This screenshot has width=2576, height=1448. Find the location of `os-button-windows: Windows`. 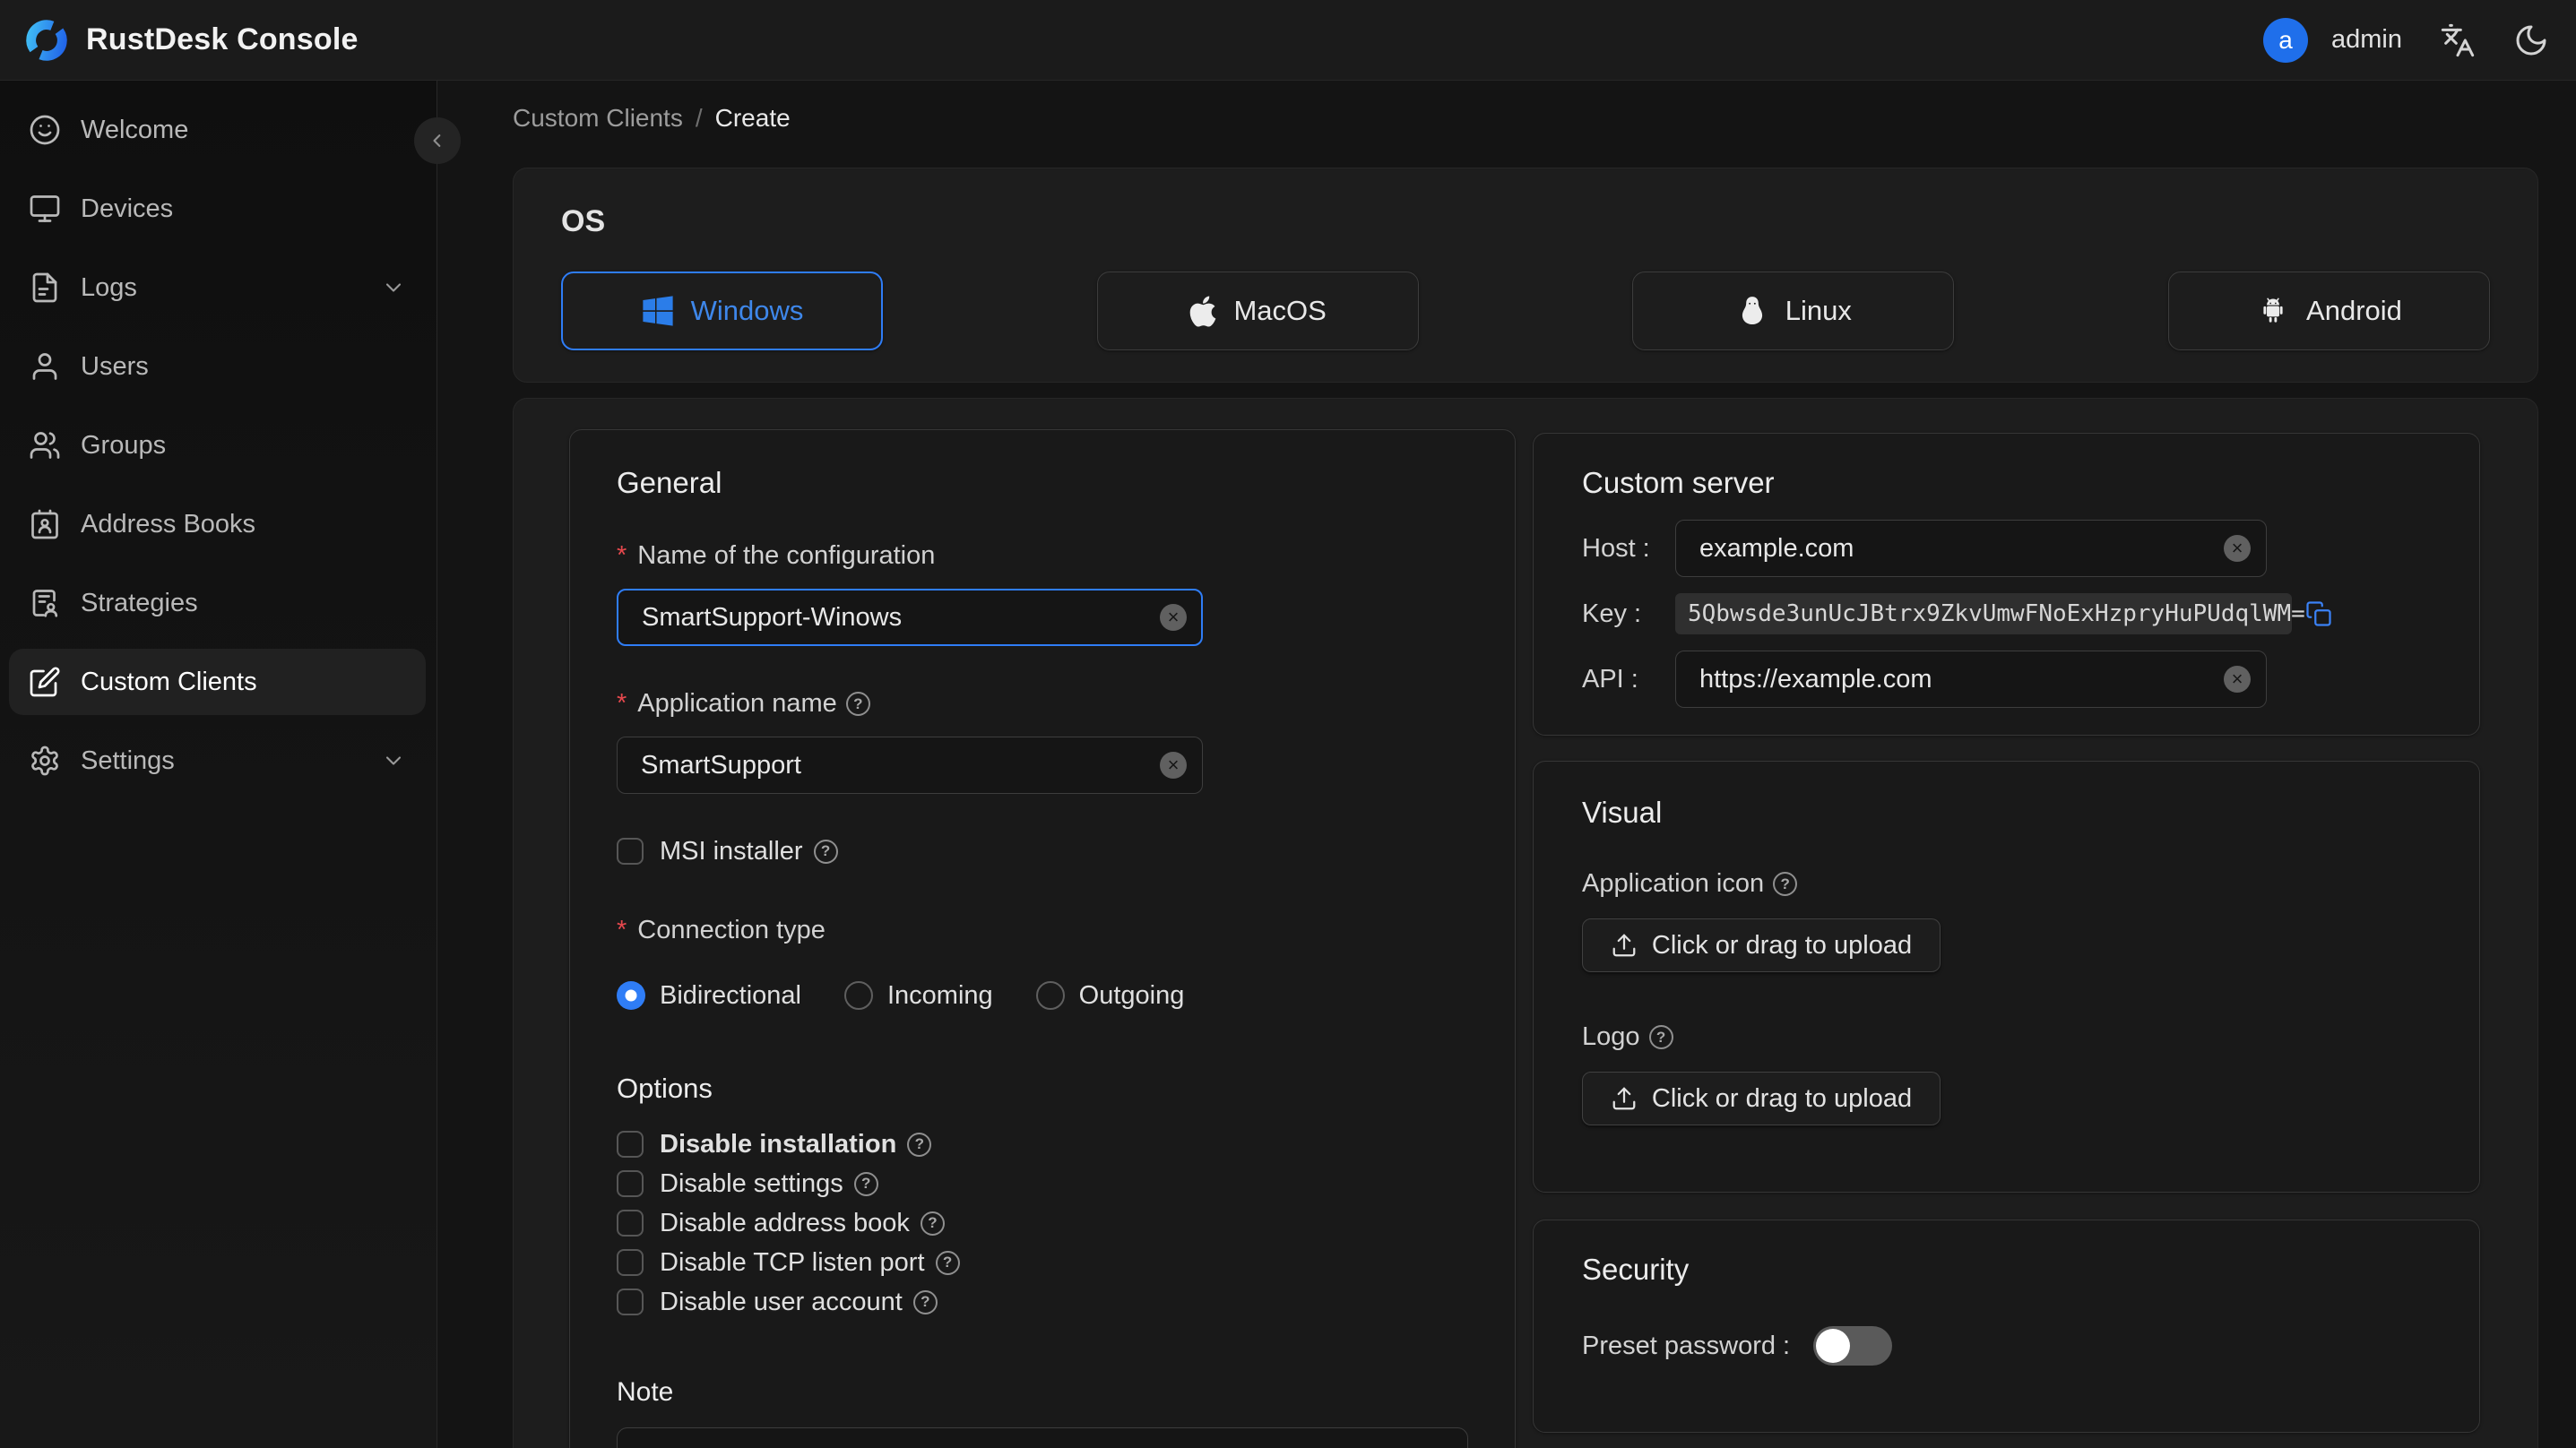

os-button-windows: Windows is located at coordinates (722, 311).